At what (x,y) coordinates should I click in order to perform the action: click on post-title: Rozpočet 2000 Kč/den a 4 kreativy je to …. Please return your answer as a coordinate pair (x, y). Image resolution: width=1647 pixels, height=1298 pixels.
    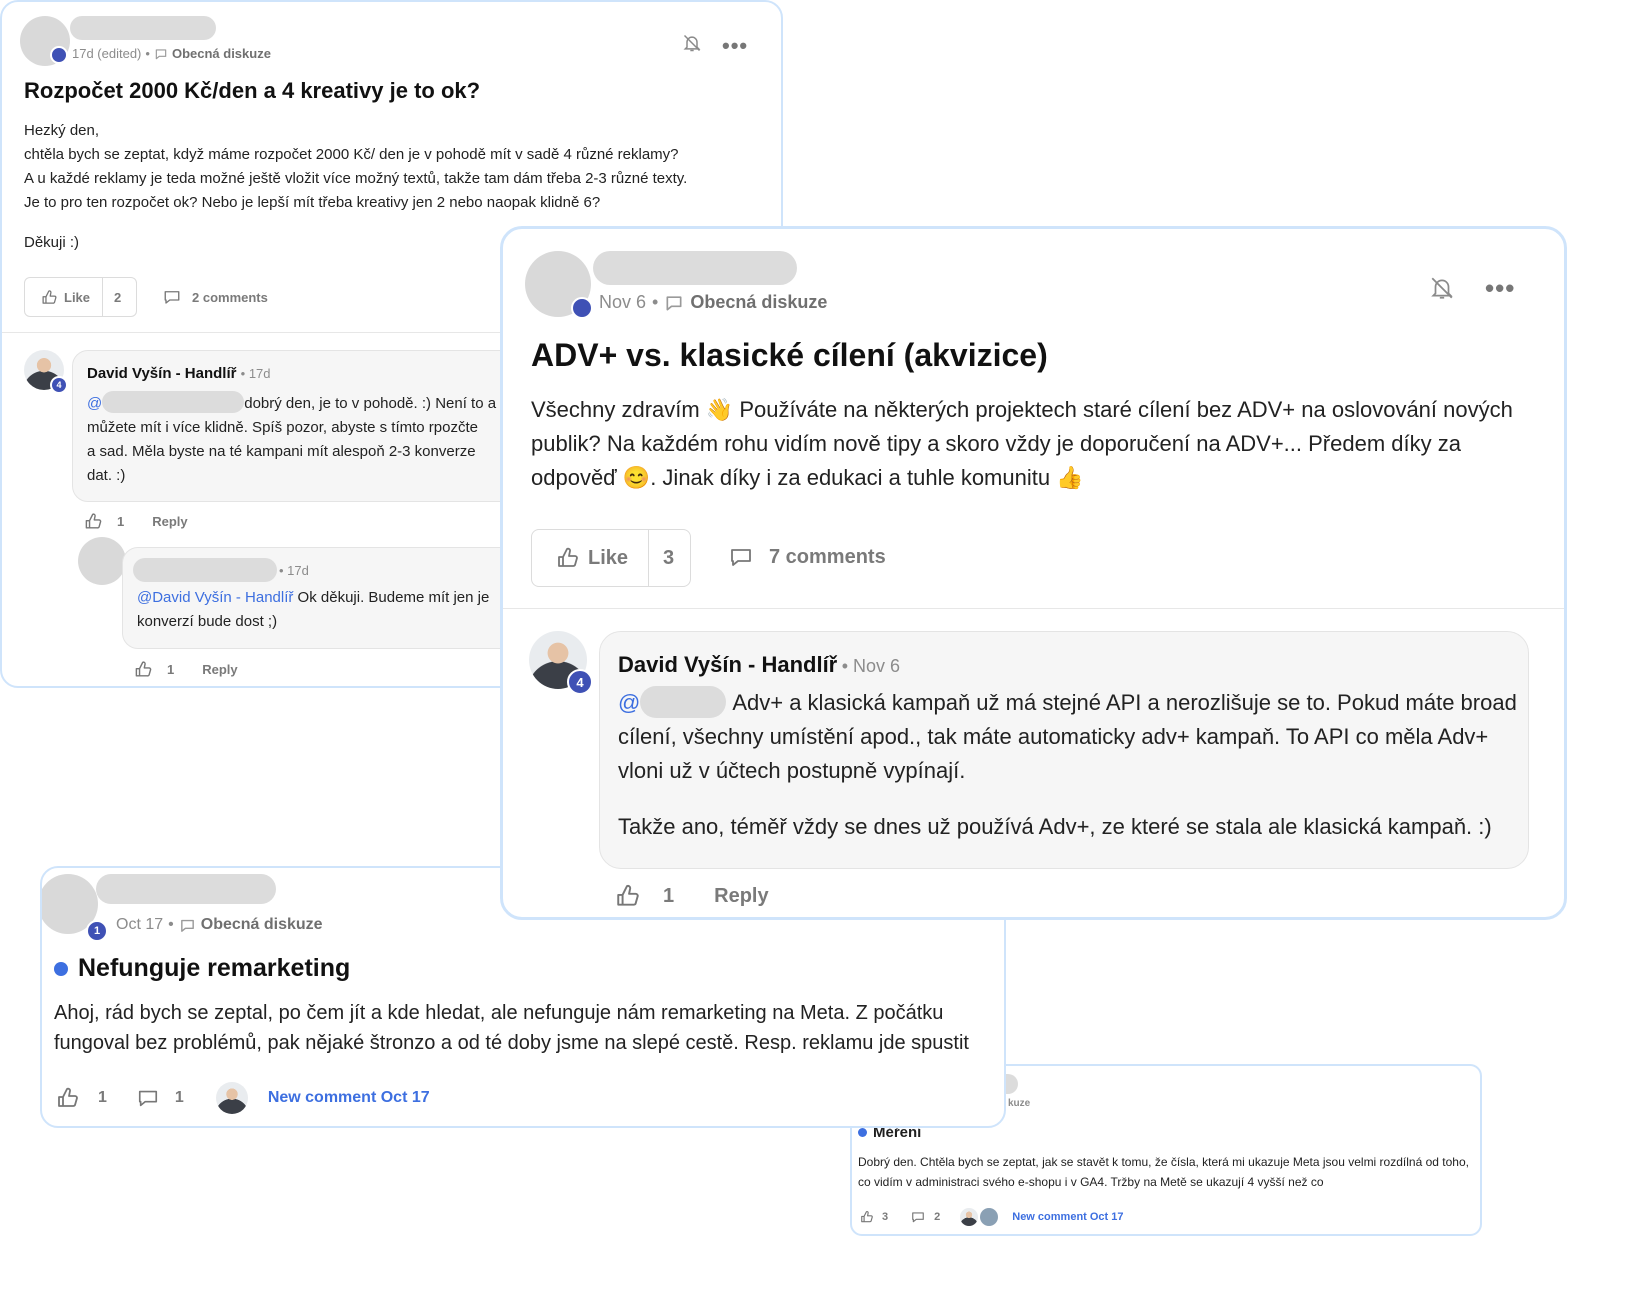
    Looking at the image, I should click on (252, 91).